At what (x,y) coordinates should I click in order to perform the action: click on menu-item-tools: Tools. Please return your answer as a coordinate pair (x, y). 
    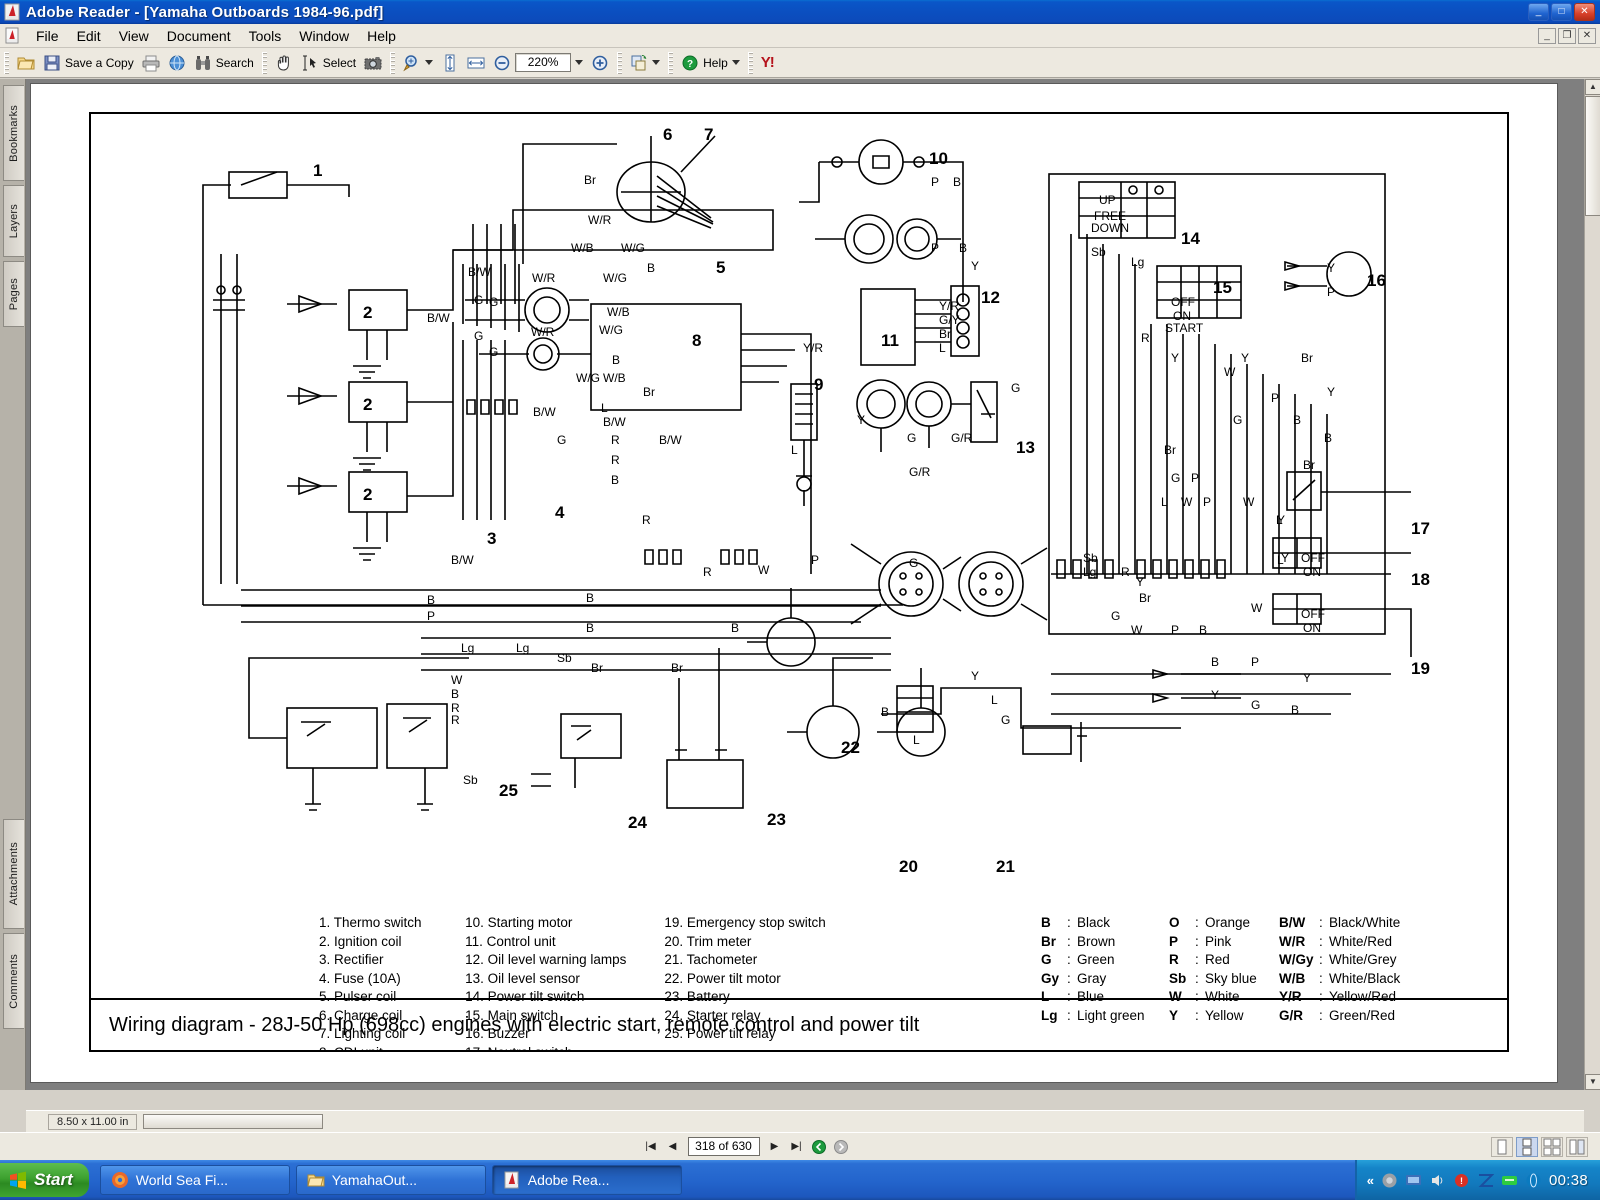
    Looking at the image, I should click on (265, 36).